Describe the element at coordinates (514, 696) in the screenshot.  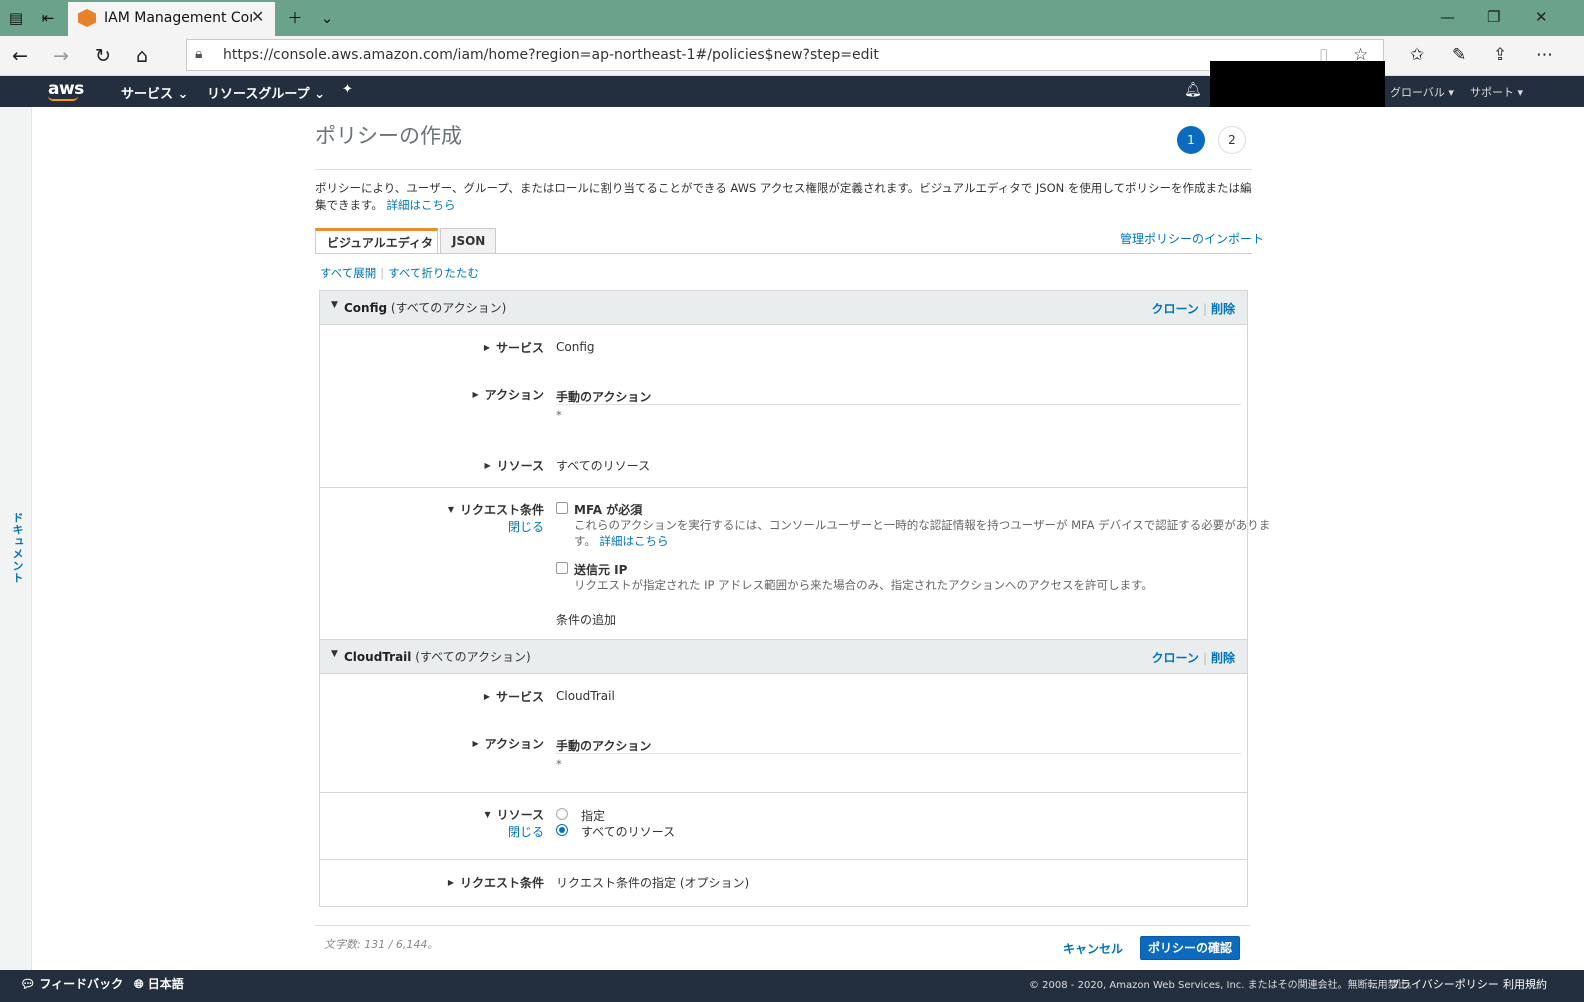
I see `cloudtrail-service-label: ▶ サービス` at that location.